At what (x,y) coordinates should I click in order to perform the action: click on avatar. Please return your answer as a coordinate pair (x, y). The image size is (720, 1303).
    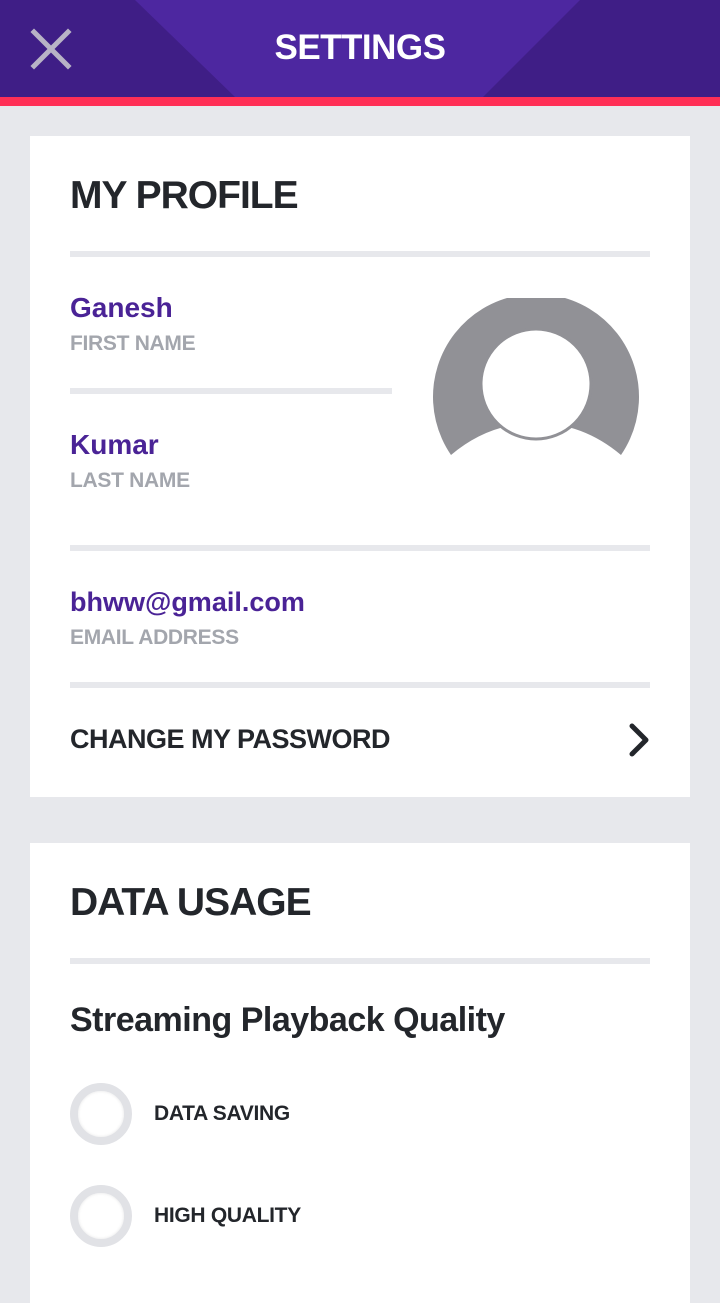
    Looking at the image, I should click on (536, 378).